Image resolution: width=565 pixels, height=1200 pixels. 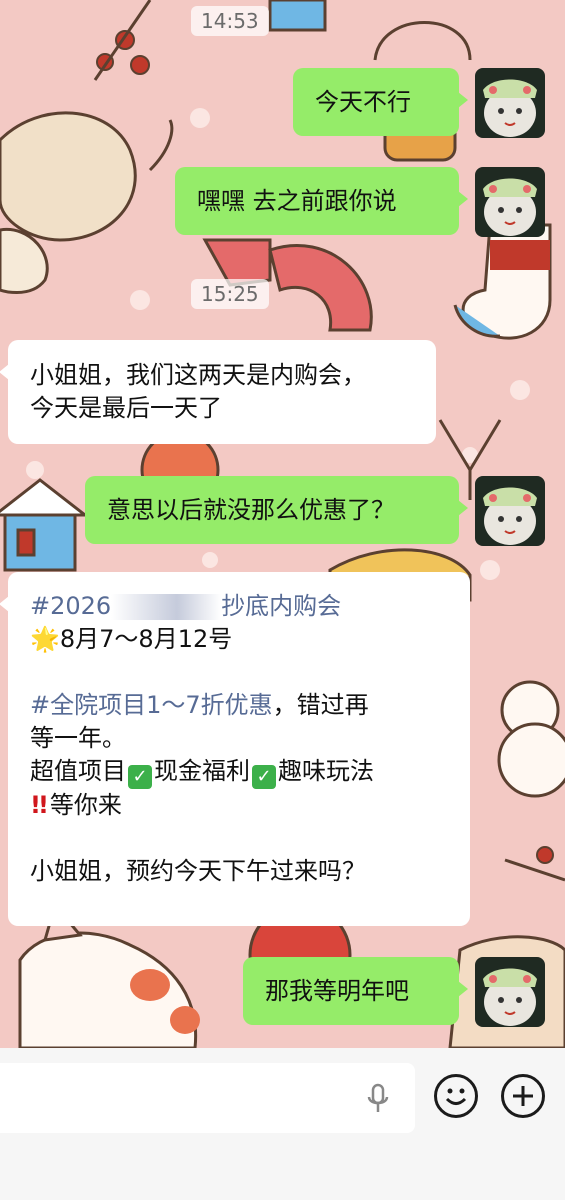 I want to click on hashtag-link: #2026, so click(x=70, y=606).